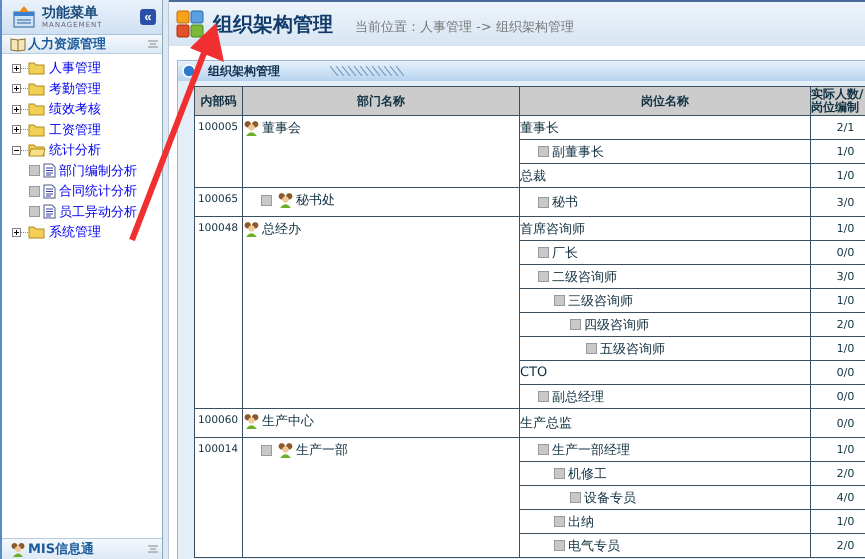  I want to click on menu-item: 合同统计分析, so click(98, 191).